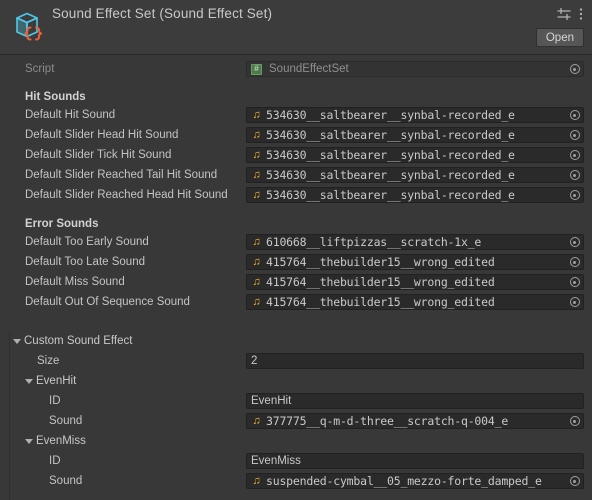 This screenshot has height=500, width=592. I want to click on evenhit-sound-label: Sound, so click(66, 421).